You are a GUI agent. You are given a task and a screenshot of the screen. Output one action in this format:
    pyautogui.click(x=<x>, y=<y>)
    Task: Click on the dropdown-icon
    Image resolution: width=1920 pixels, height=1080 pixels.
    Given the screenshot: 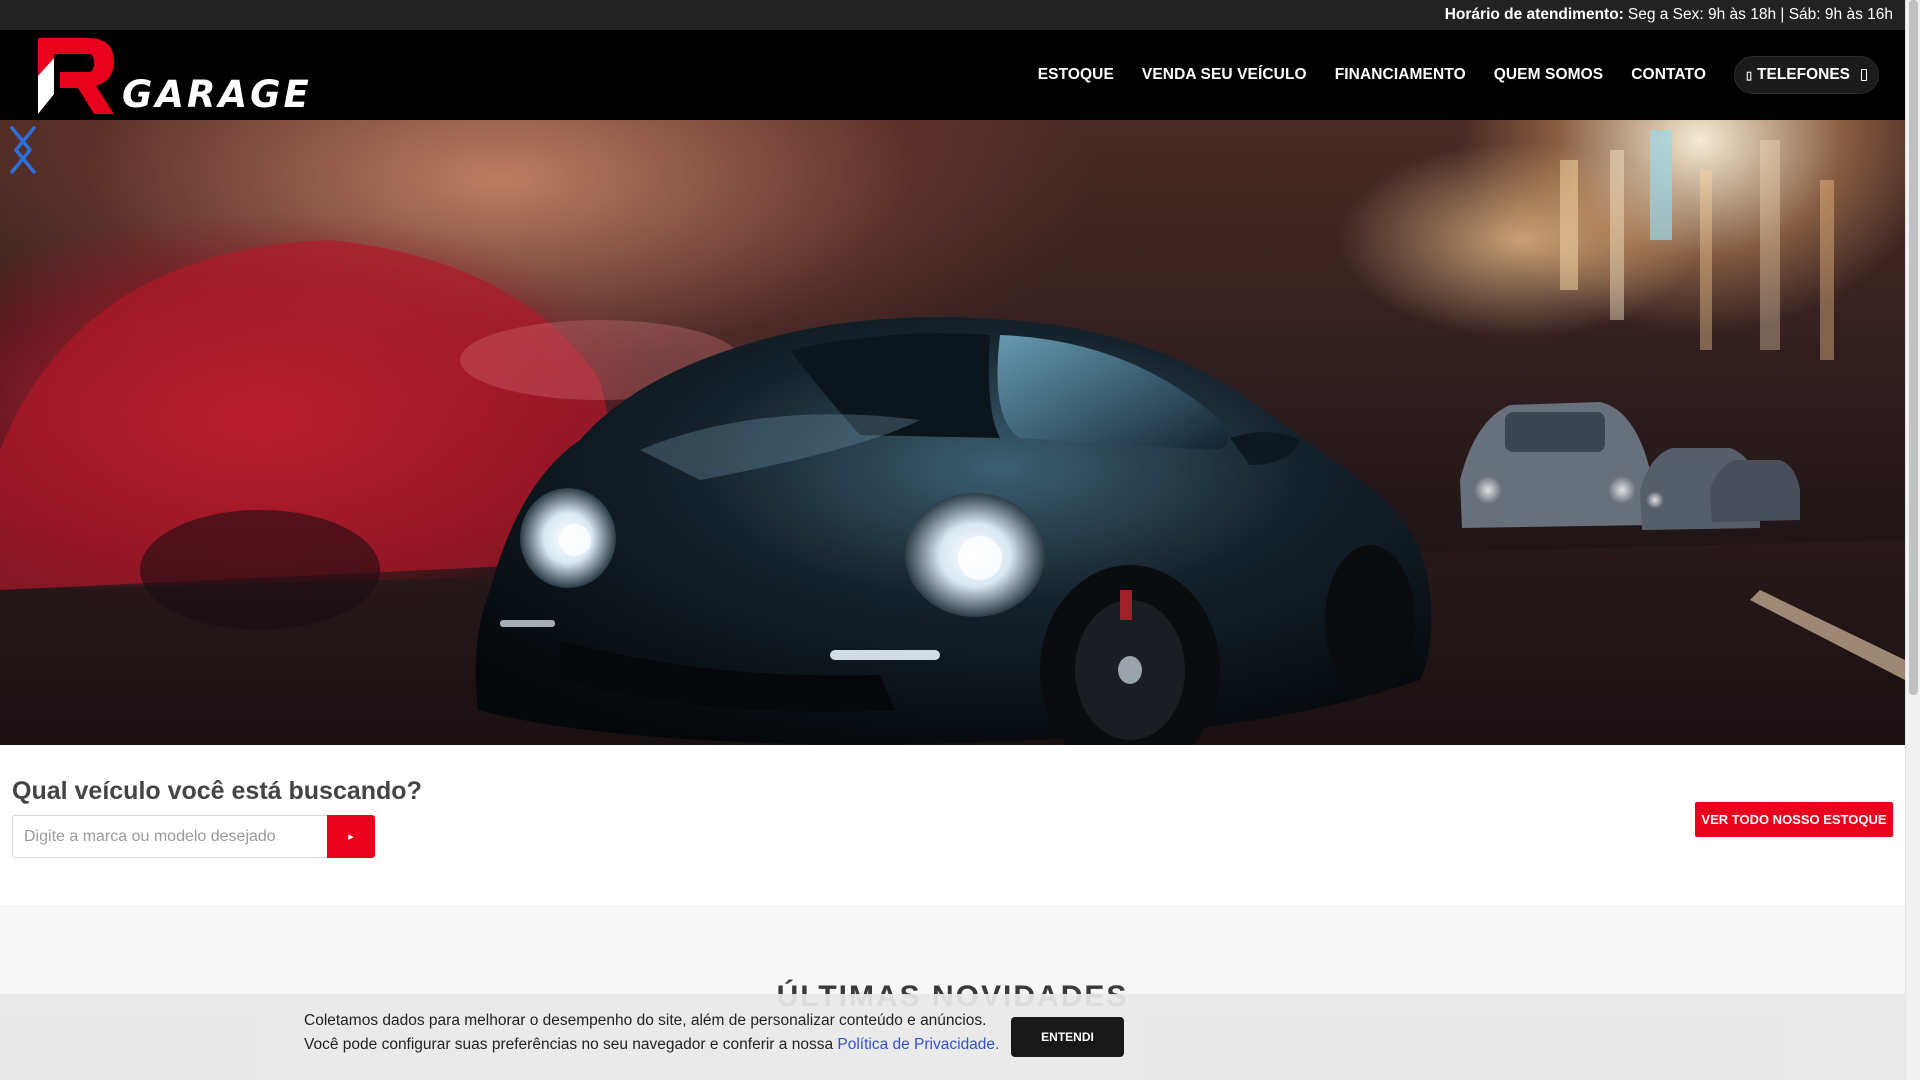 What is the action you would take?
    pyautogui.click(x=1864, y=75)
    